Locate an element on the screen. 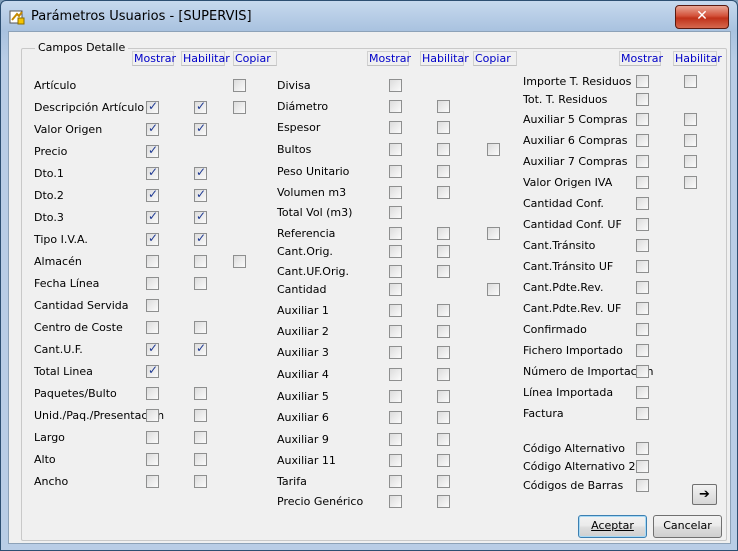  next-page-button: ➔ is located at coordinates (704, 494).